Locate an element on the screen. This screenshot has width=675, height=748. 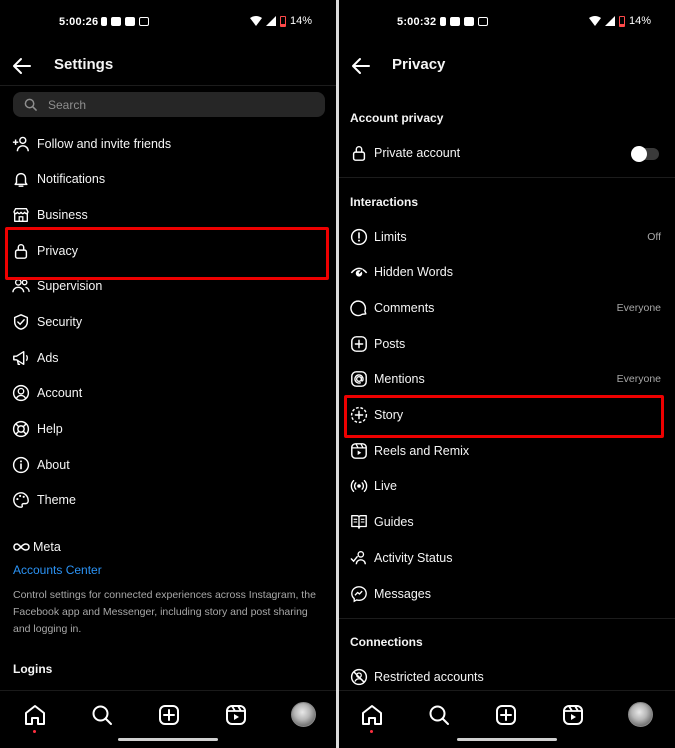
settings-item-theme: Theme is located at coordinates (168, 500).